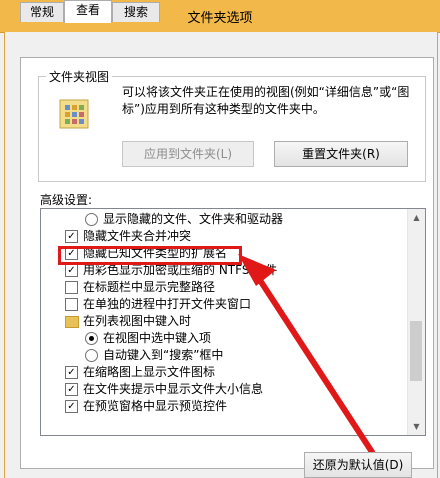 The width and height of the screenshot is (440, 478). What do you see at coordinates (173, 389) in the screenshot?
I see `setting-label: 在文件夹提示中显示文件大小信息` at bounding box center [173, 389].